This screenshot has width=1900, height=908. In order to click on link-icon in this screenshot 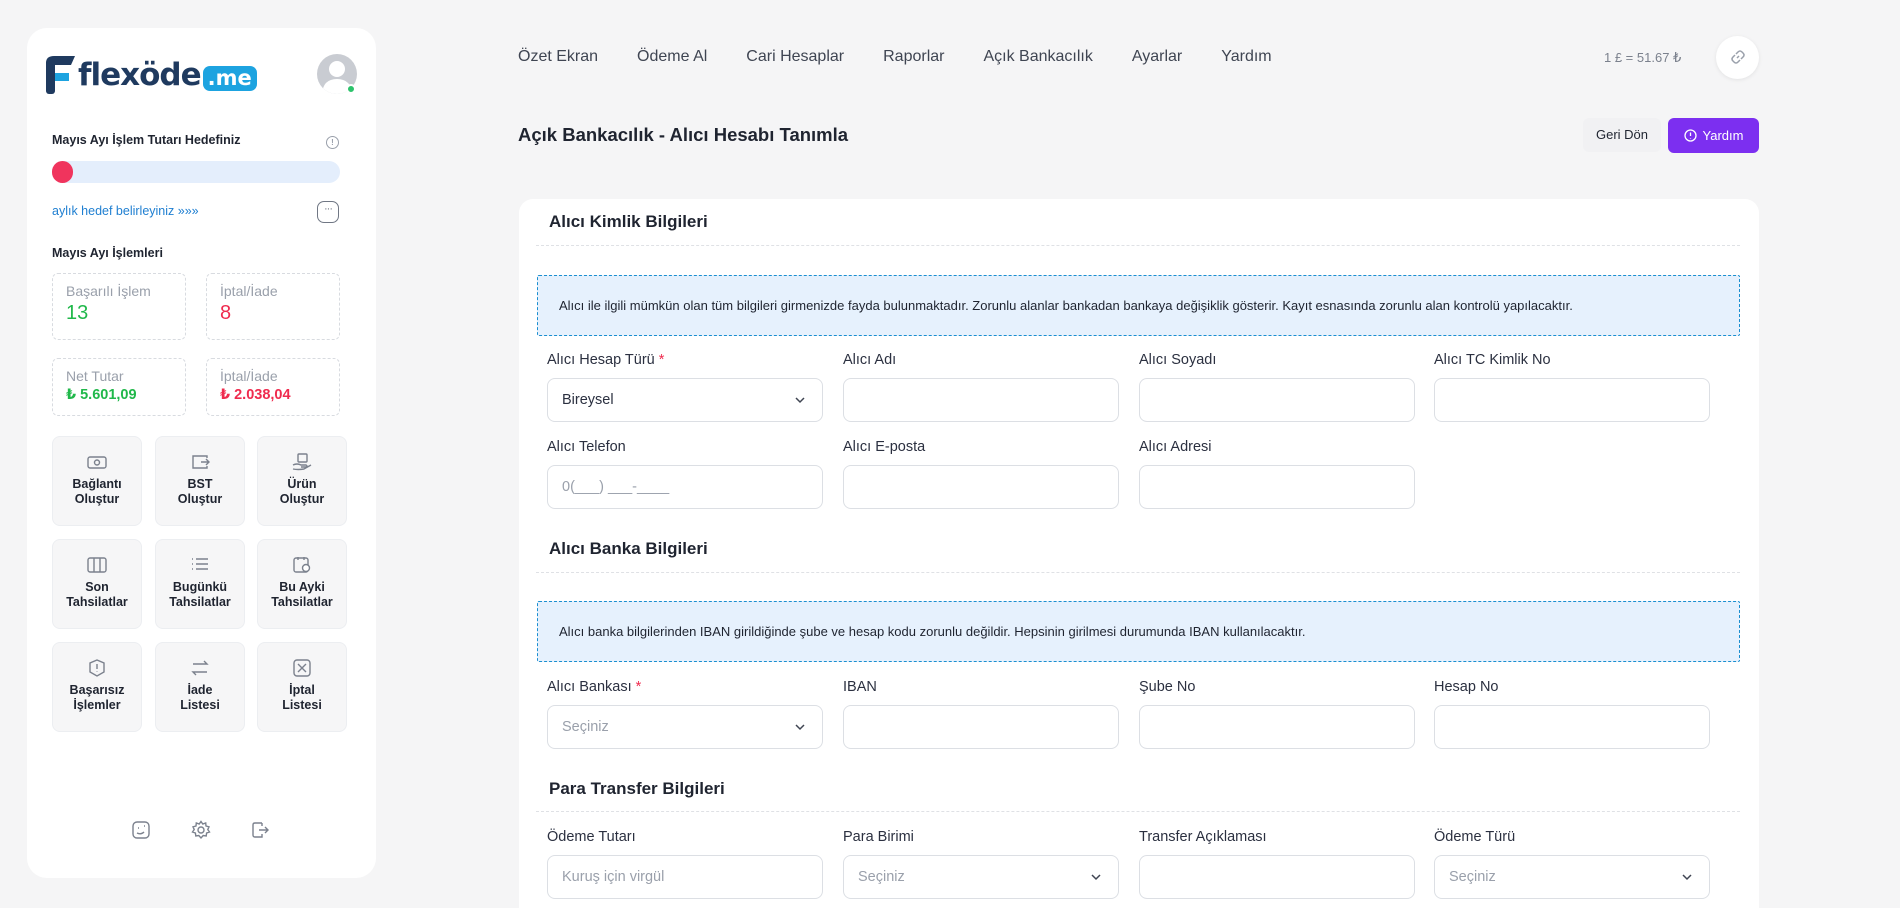, I will do `click(1737, 57)`.